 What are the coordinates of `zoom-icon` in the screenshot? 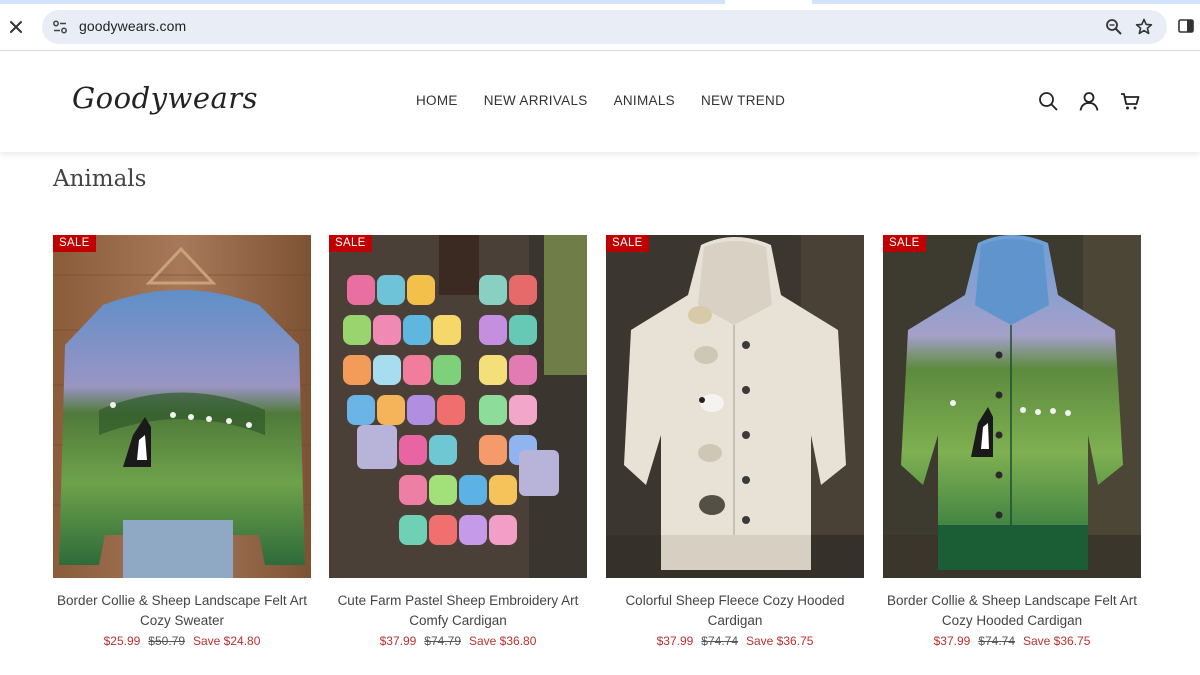 It's located at (1114, 27).